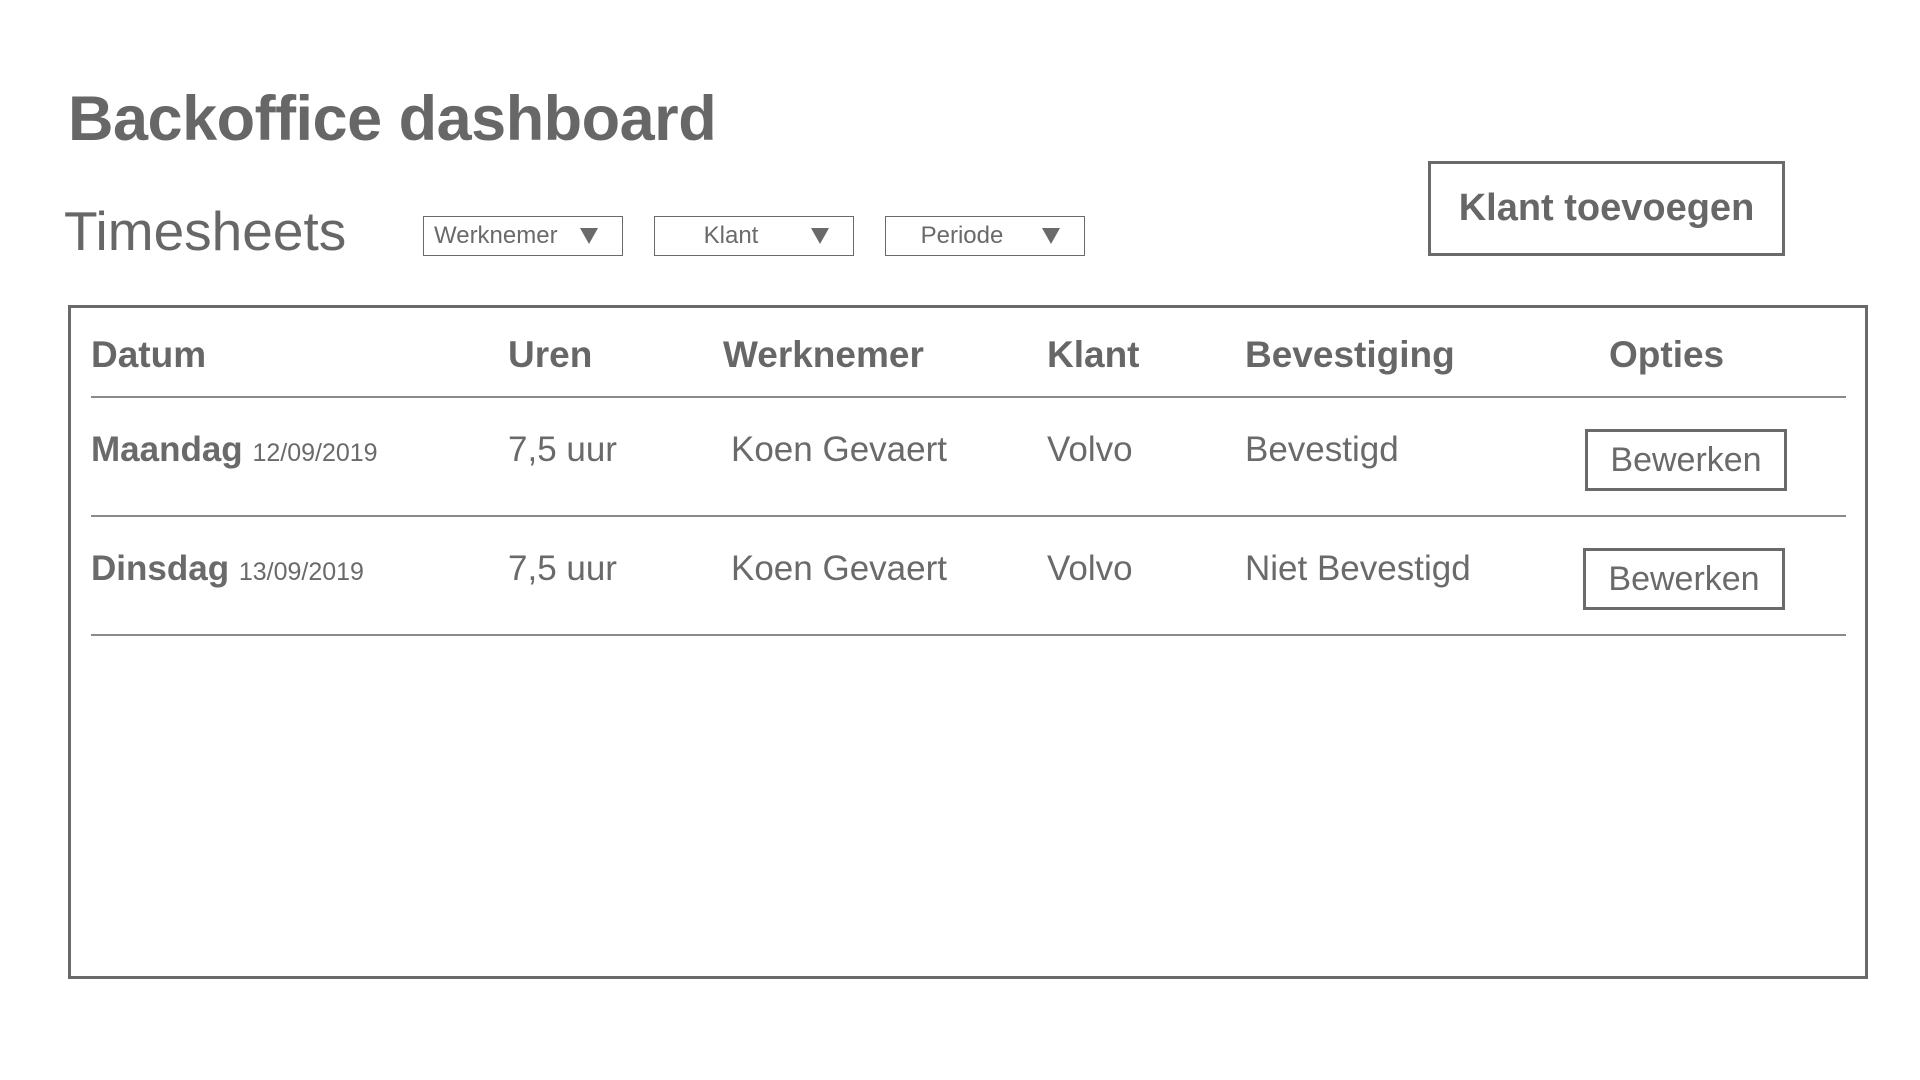 This screenshot has width=1920, height=1080. I want to click on column-header-klant: Klant, so click(1093, 354).